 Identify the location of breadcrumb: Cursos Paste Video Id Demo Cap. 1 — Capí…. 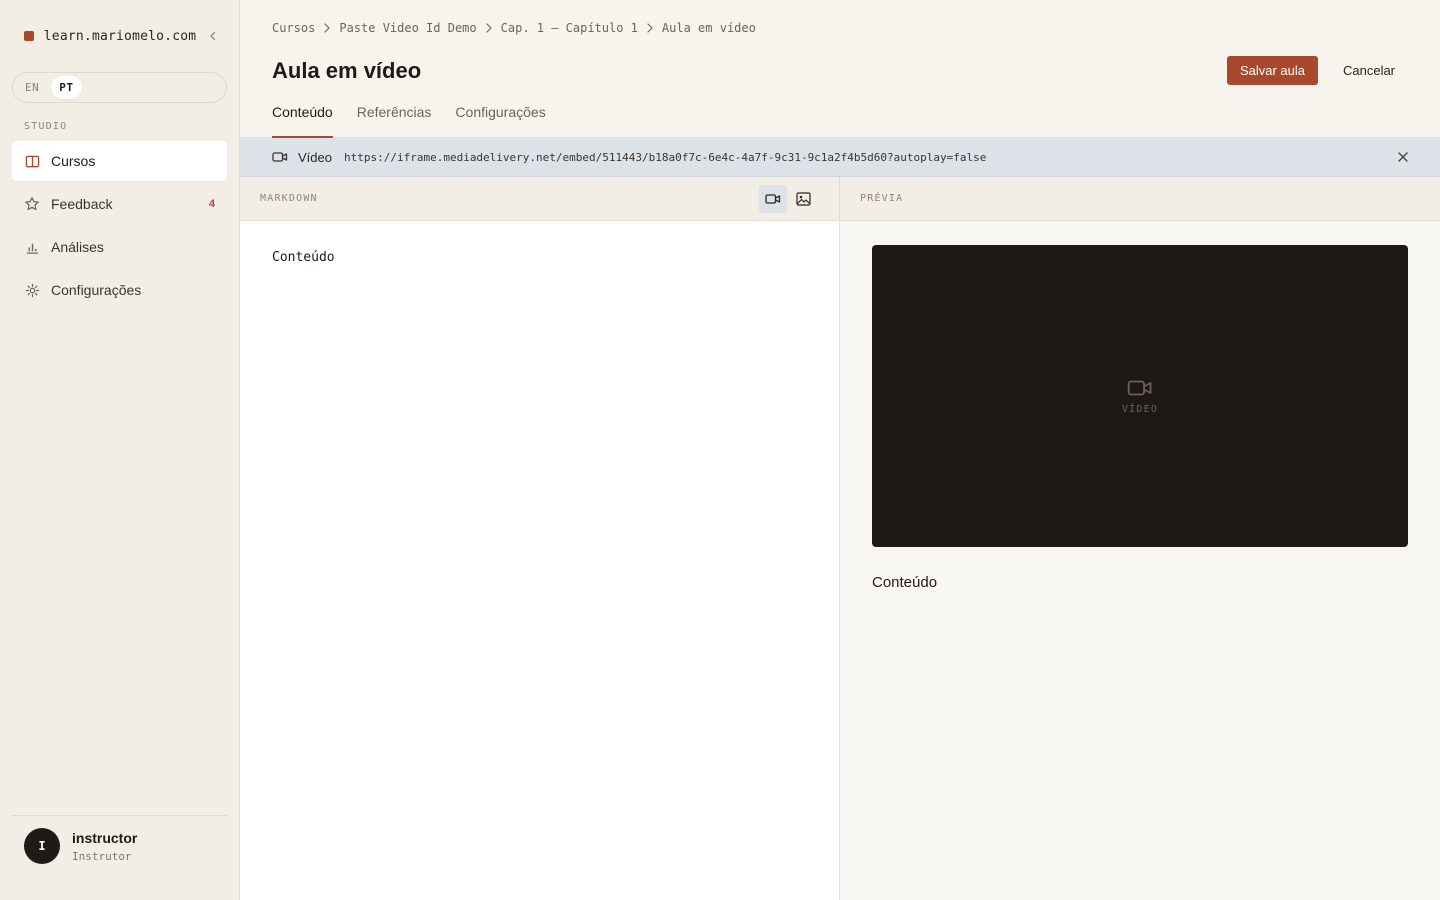
(514, 28).